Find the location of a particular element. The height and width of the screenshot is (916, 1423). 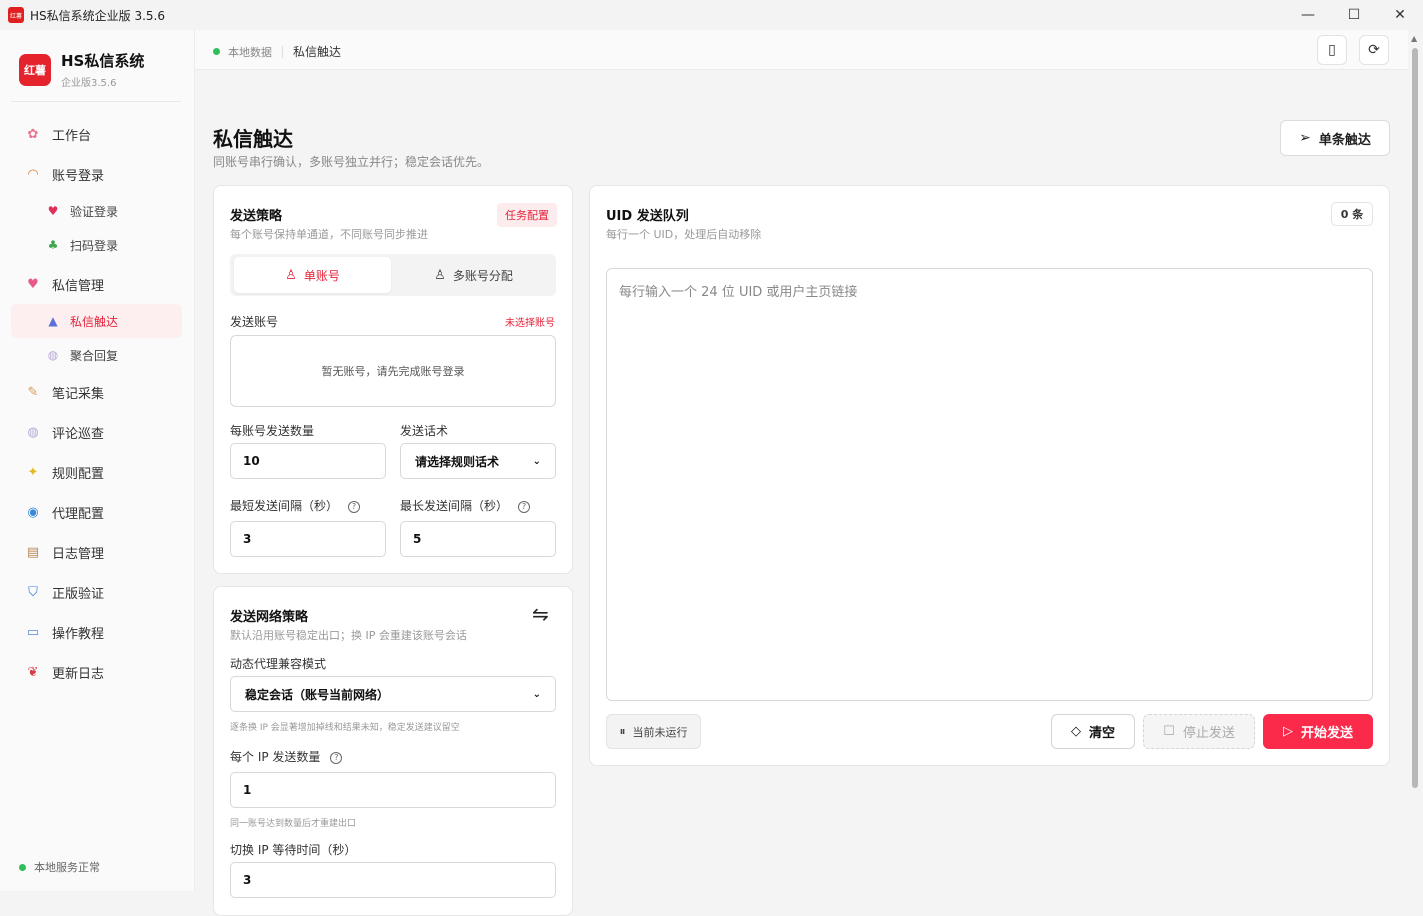

stop-button: ☐ 停止发送 is located at coordinates (1199, 731).